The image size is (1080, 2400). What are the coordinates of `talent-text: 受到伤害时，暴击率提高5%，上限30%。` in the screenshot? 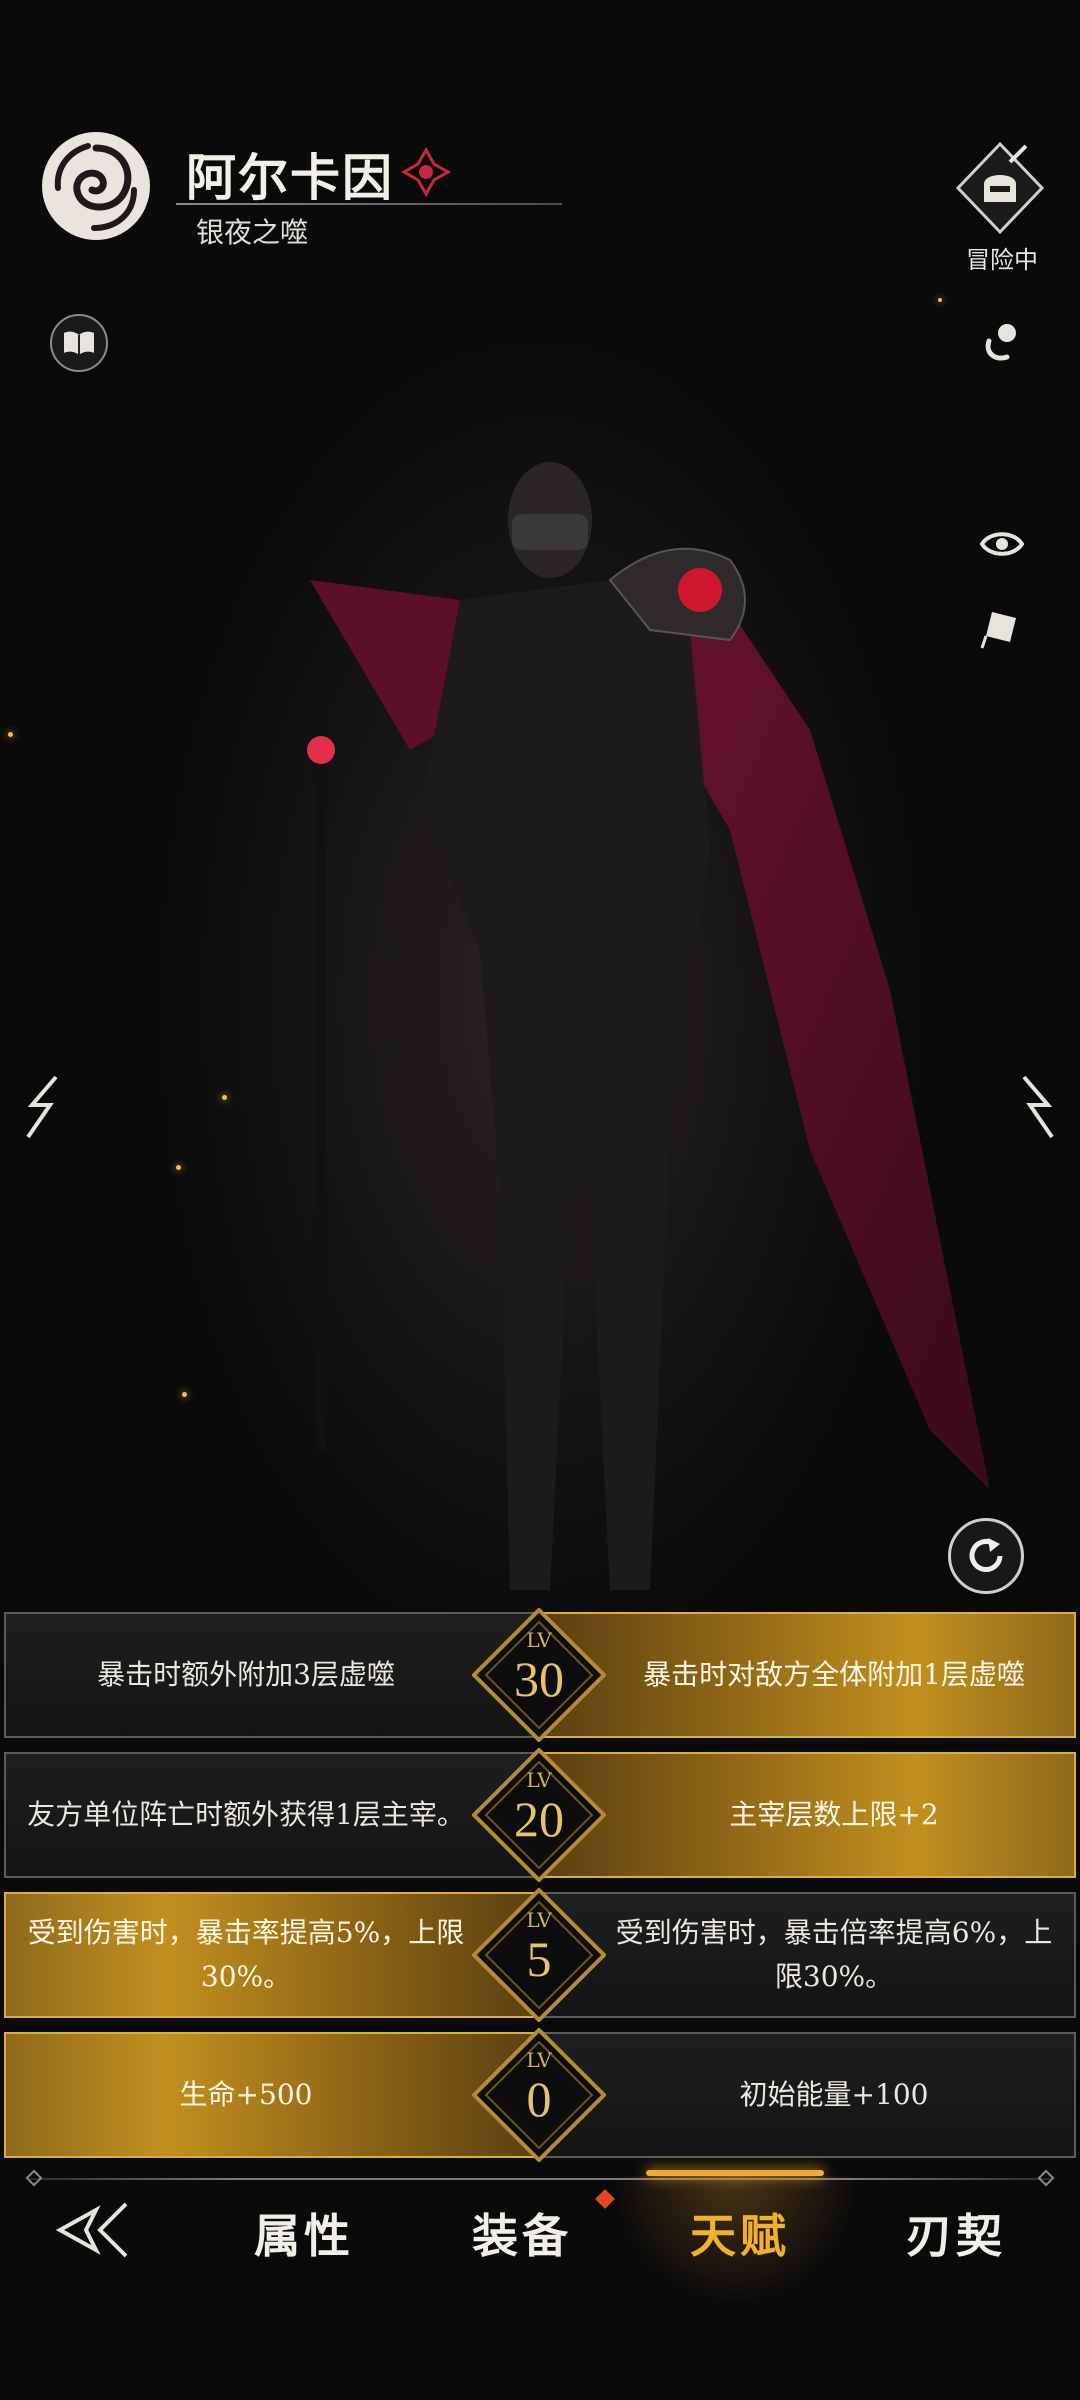 It's located at (246, 1954).